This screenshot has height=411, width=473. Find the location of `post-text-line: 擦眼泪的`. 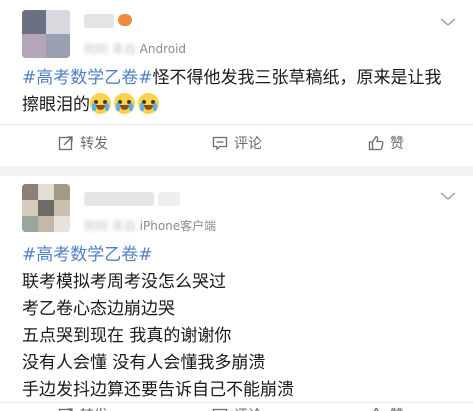

post-text-line: 擦眼泪的 is located at coordinates (238, 105).